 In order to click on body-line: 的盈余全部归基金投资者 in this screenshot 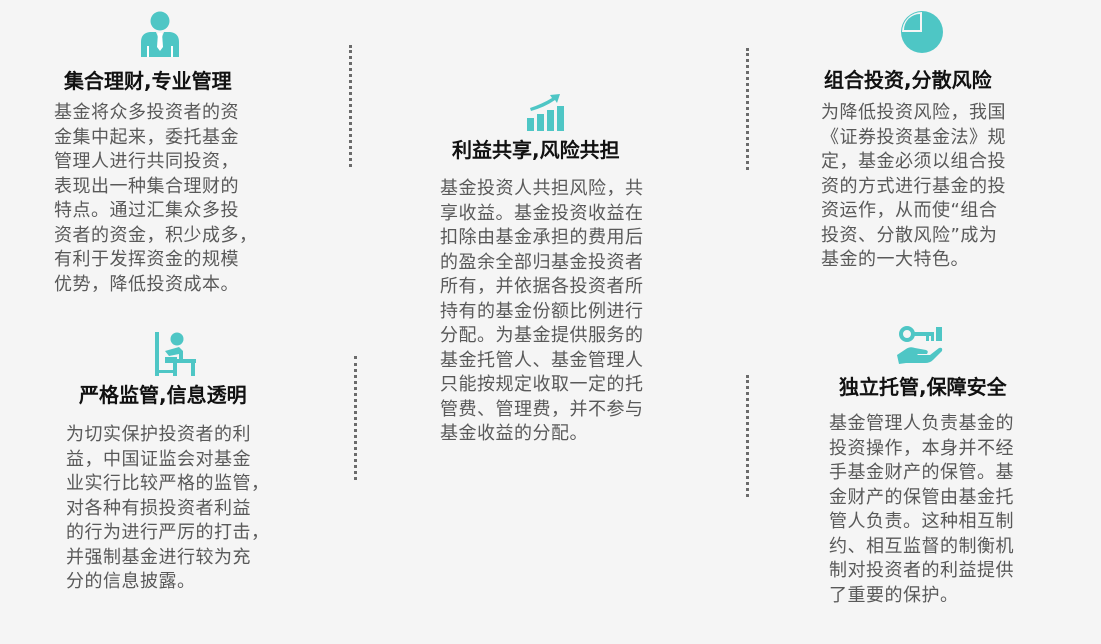, I will do `click(542, 262)`.